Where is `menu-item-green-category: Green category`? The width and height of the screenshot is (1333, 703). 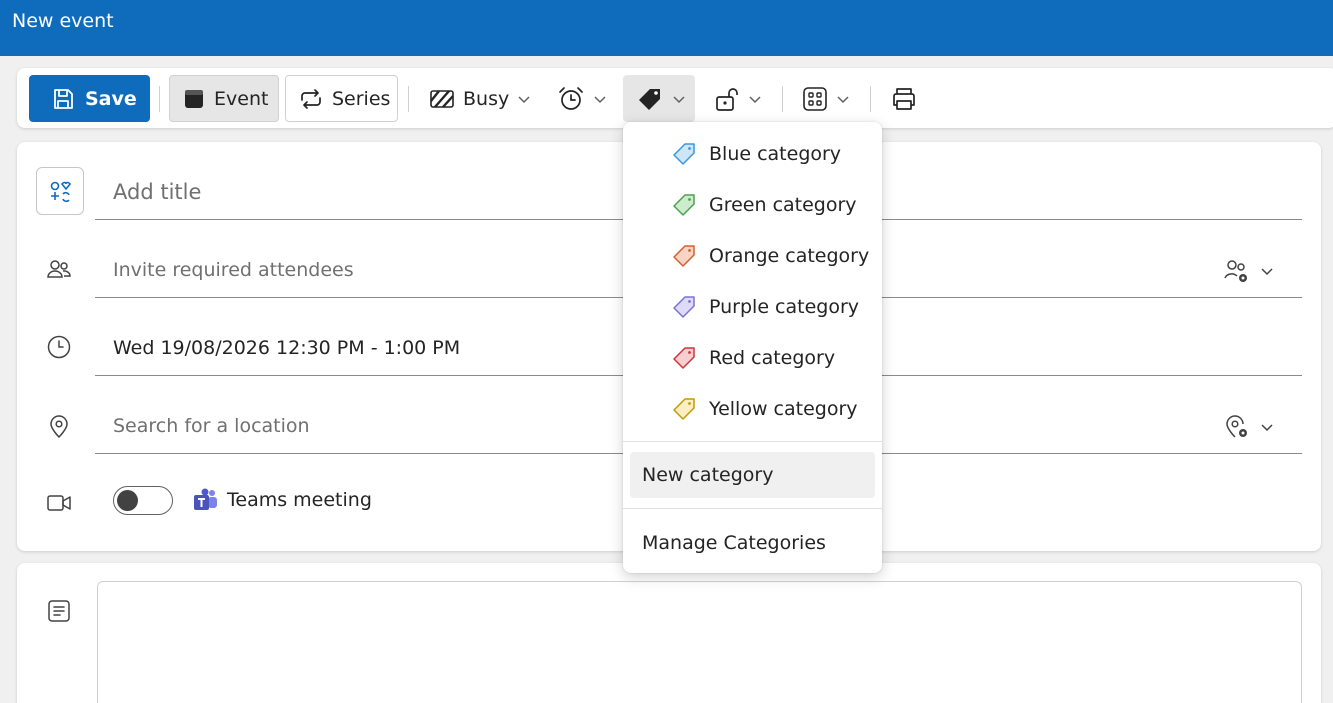 menu-item-green-category: Green category is located at coordinates (752, 205).